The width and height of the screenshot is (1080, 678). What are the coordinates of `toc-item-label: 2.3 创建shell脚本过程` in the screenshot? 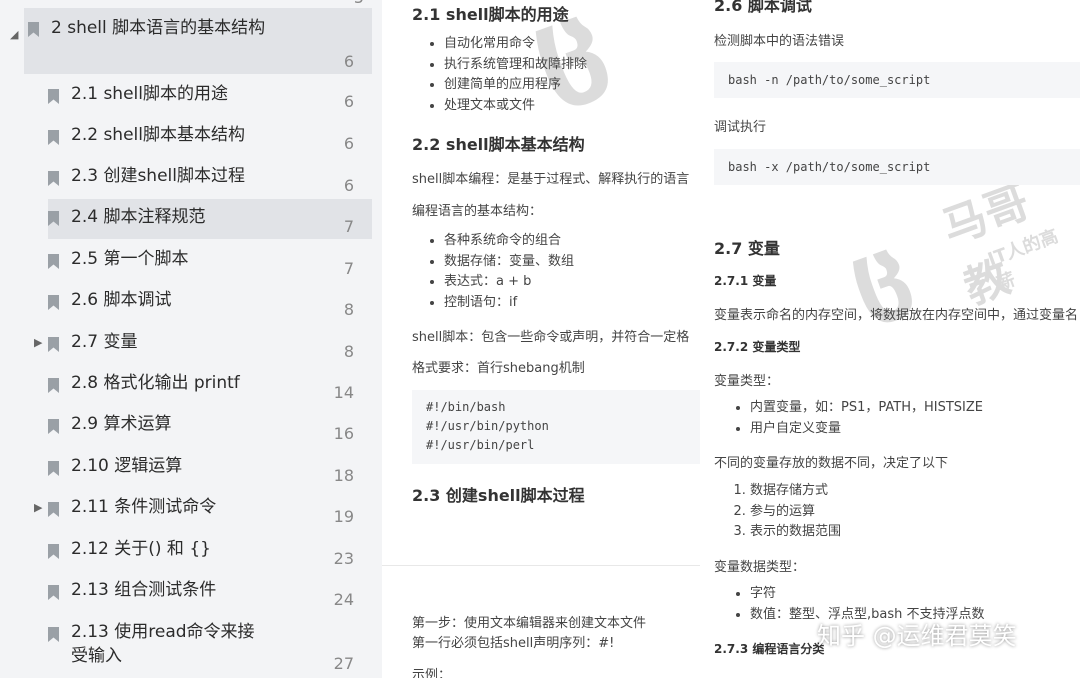 It's located at (158, 176).